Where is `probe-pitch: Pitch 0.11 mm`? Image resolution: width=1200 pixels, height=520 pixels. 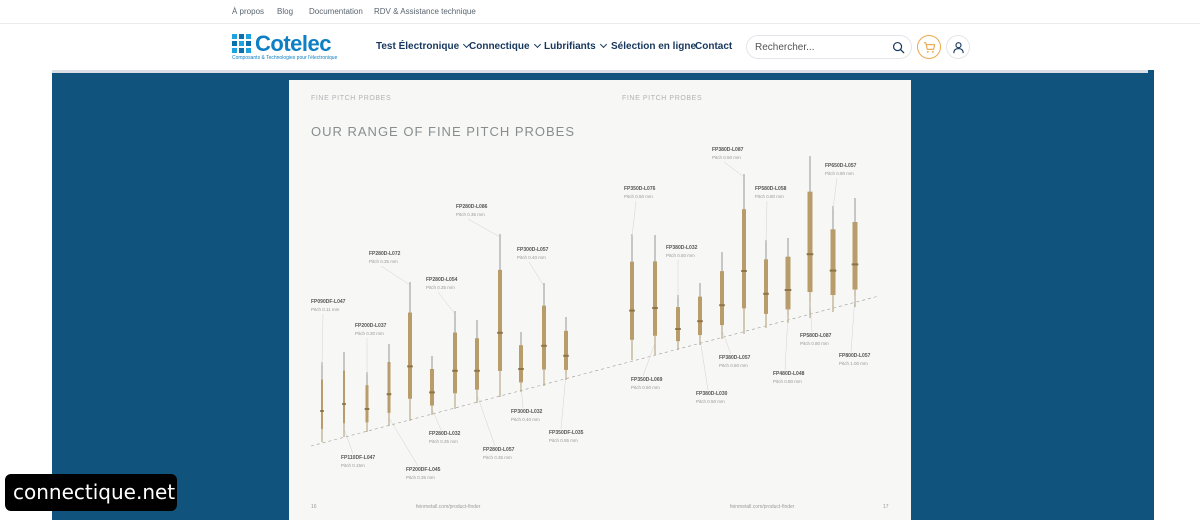
probe-pitch: Pitch 0.11 mm is located at coordinates (325, 309).